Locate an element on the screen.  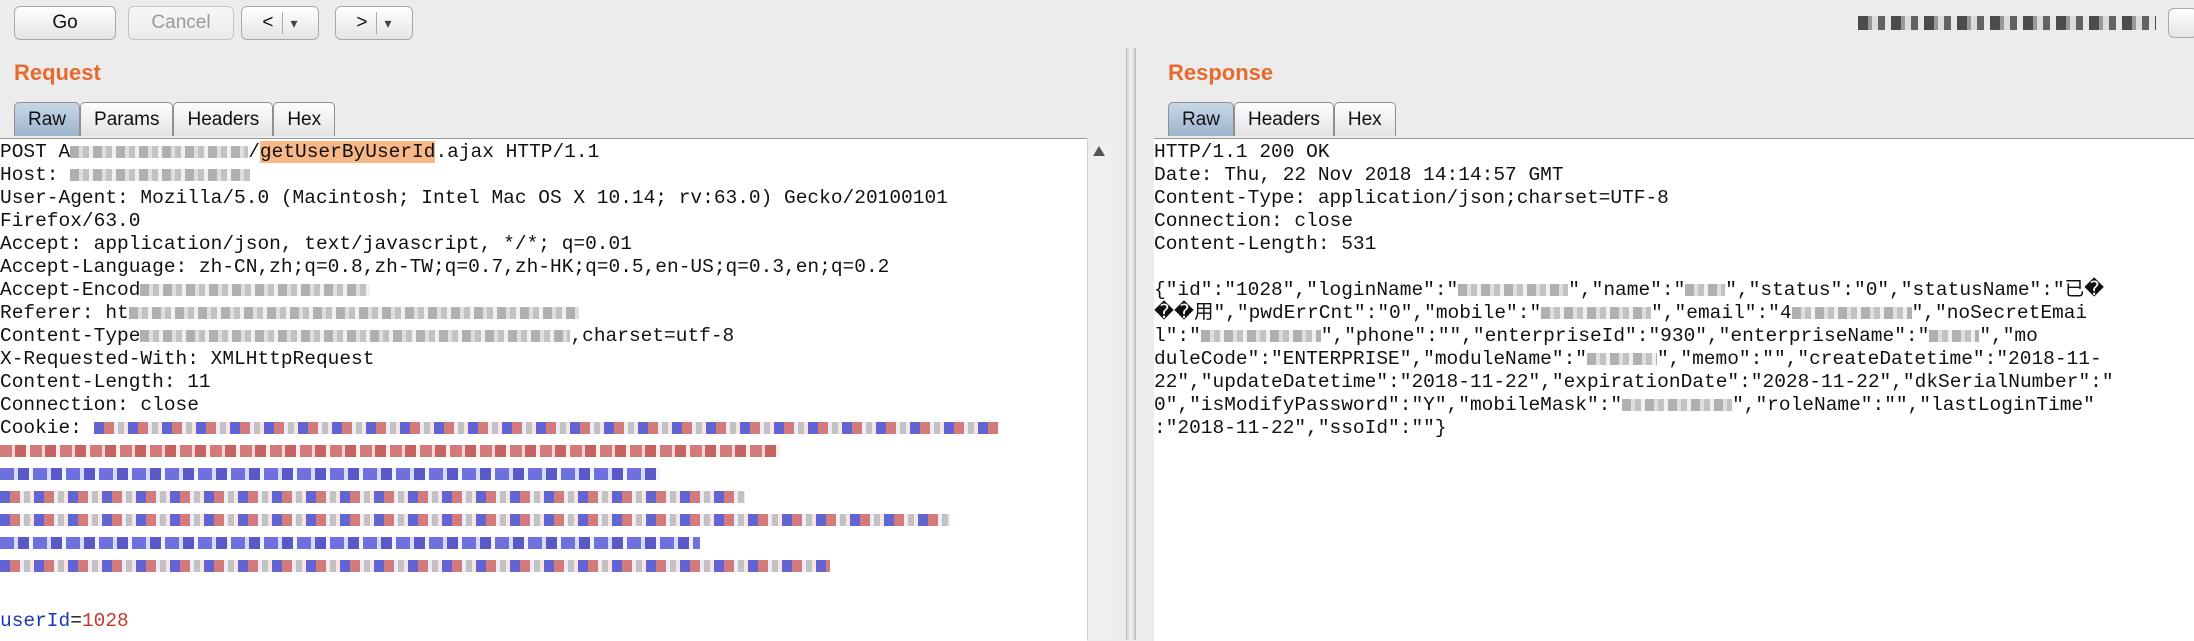
accept-encoding-header: Accept-Encod is located at coordinates (185, 290).